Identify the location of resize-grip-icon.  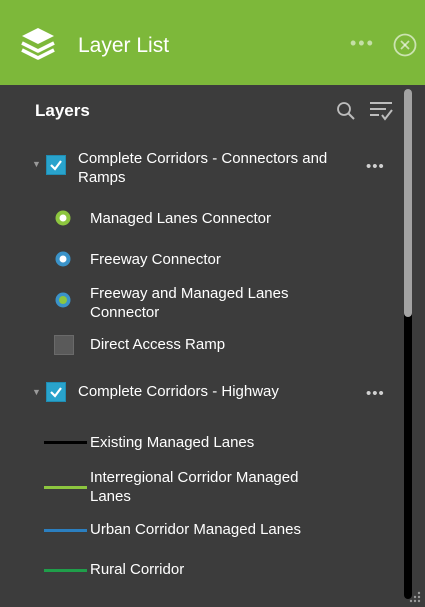
(415, 597).